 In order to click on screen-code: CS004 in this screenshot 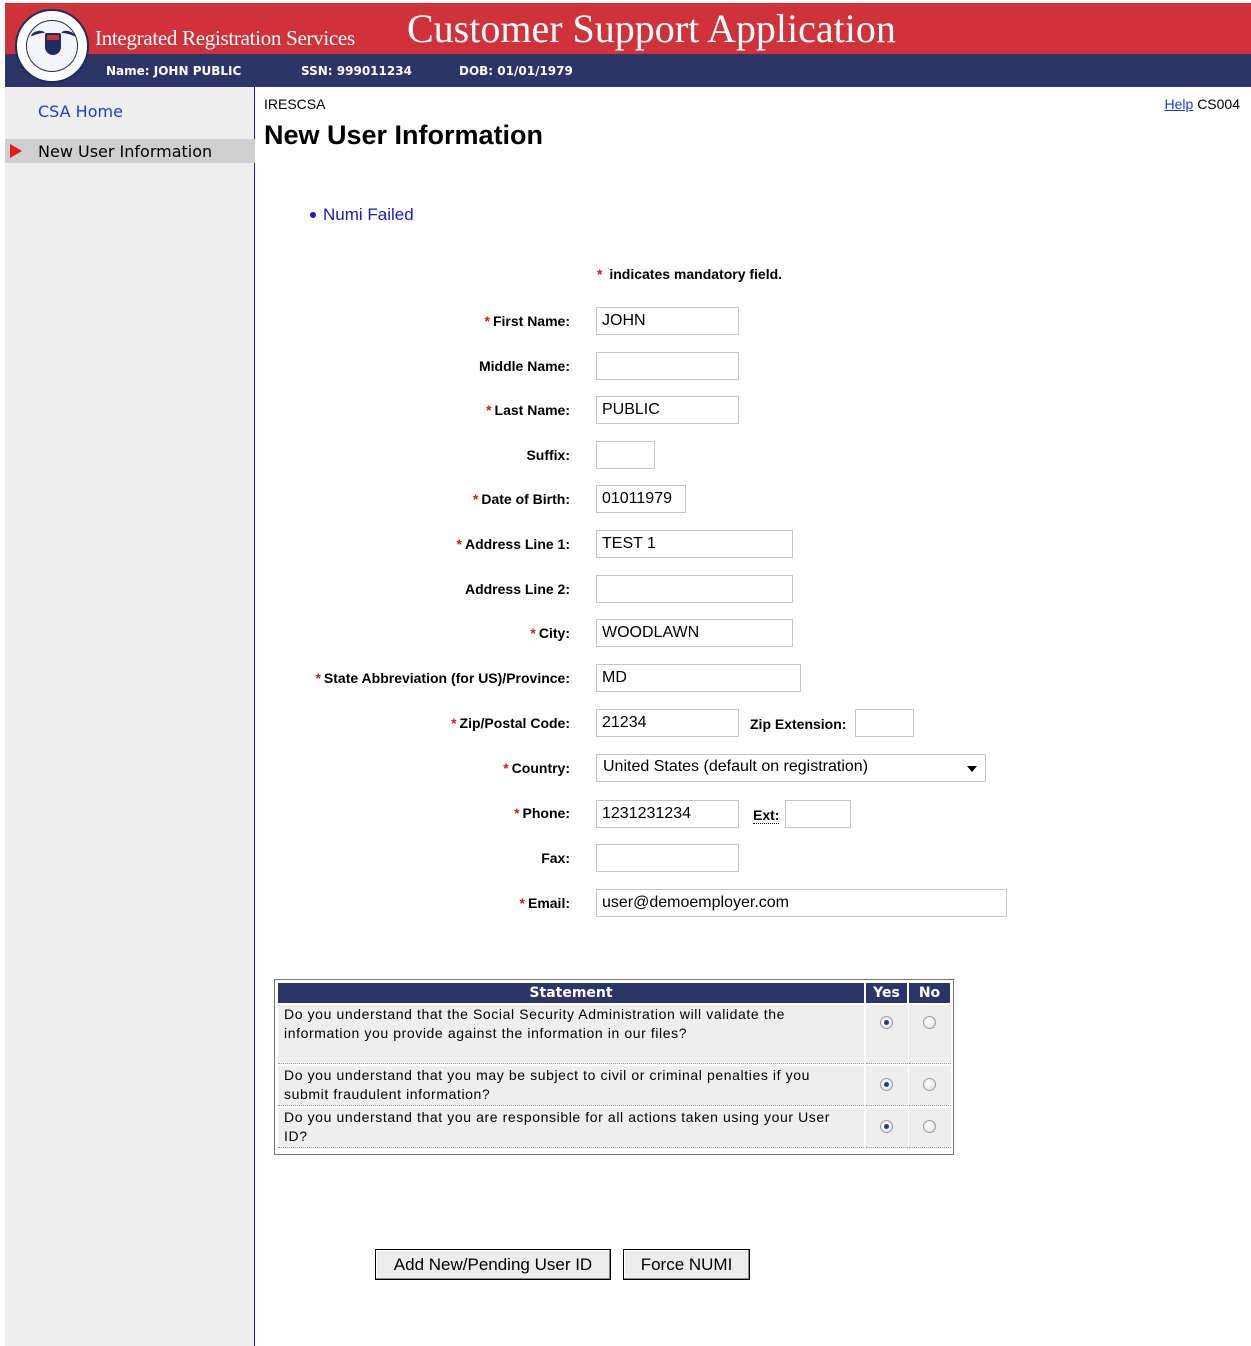, I will do `click(1218, 104)`.